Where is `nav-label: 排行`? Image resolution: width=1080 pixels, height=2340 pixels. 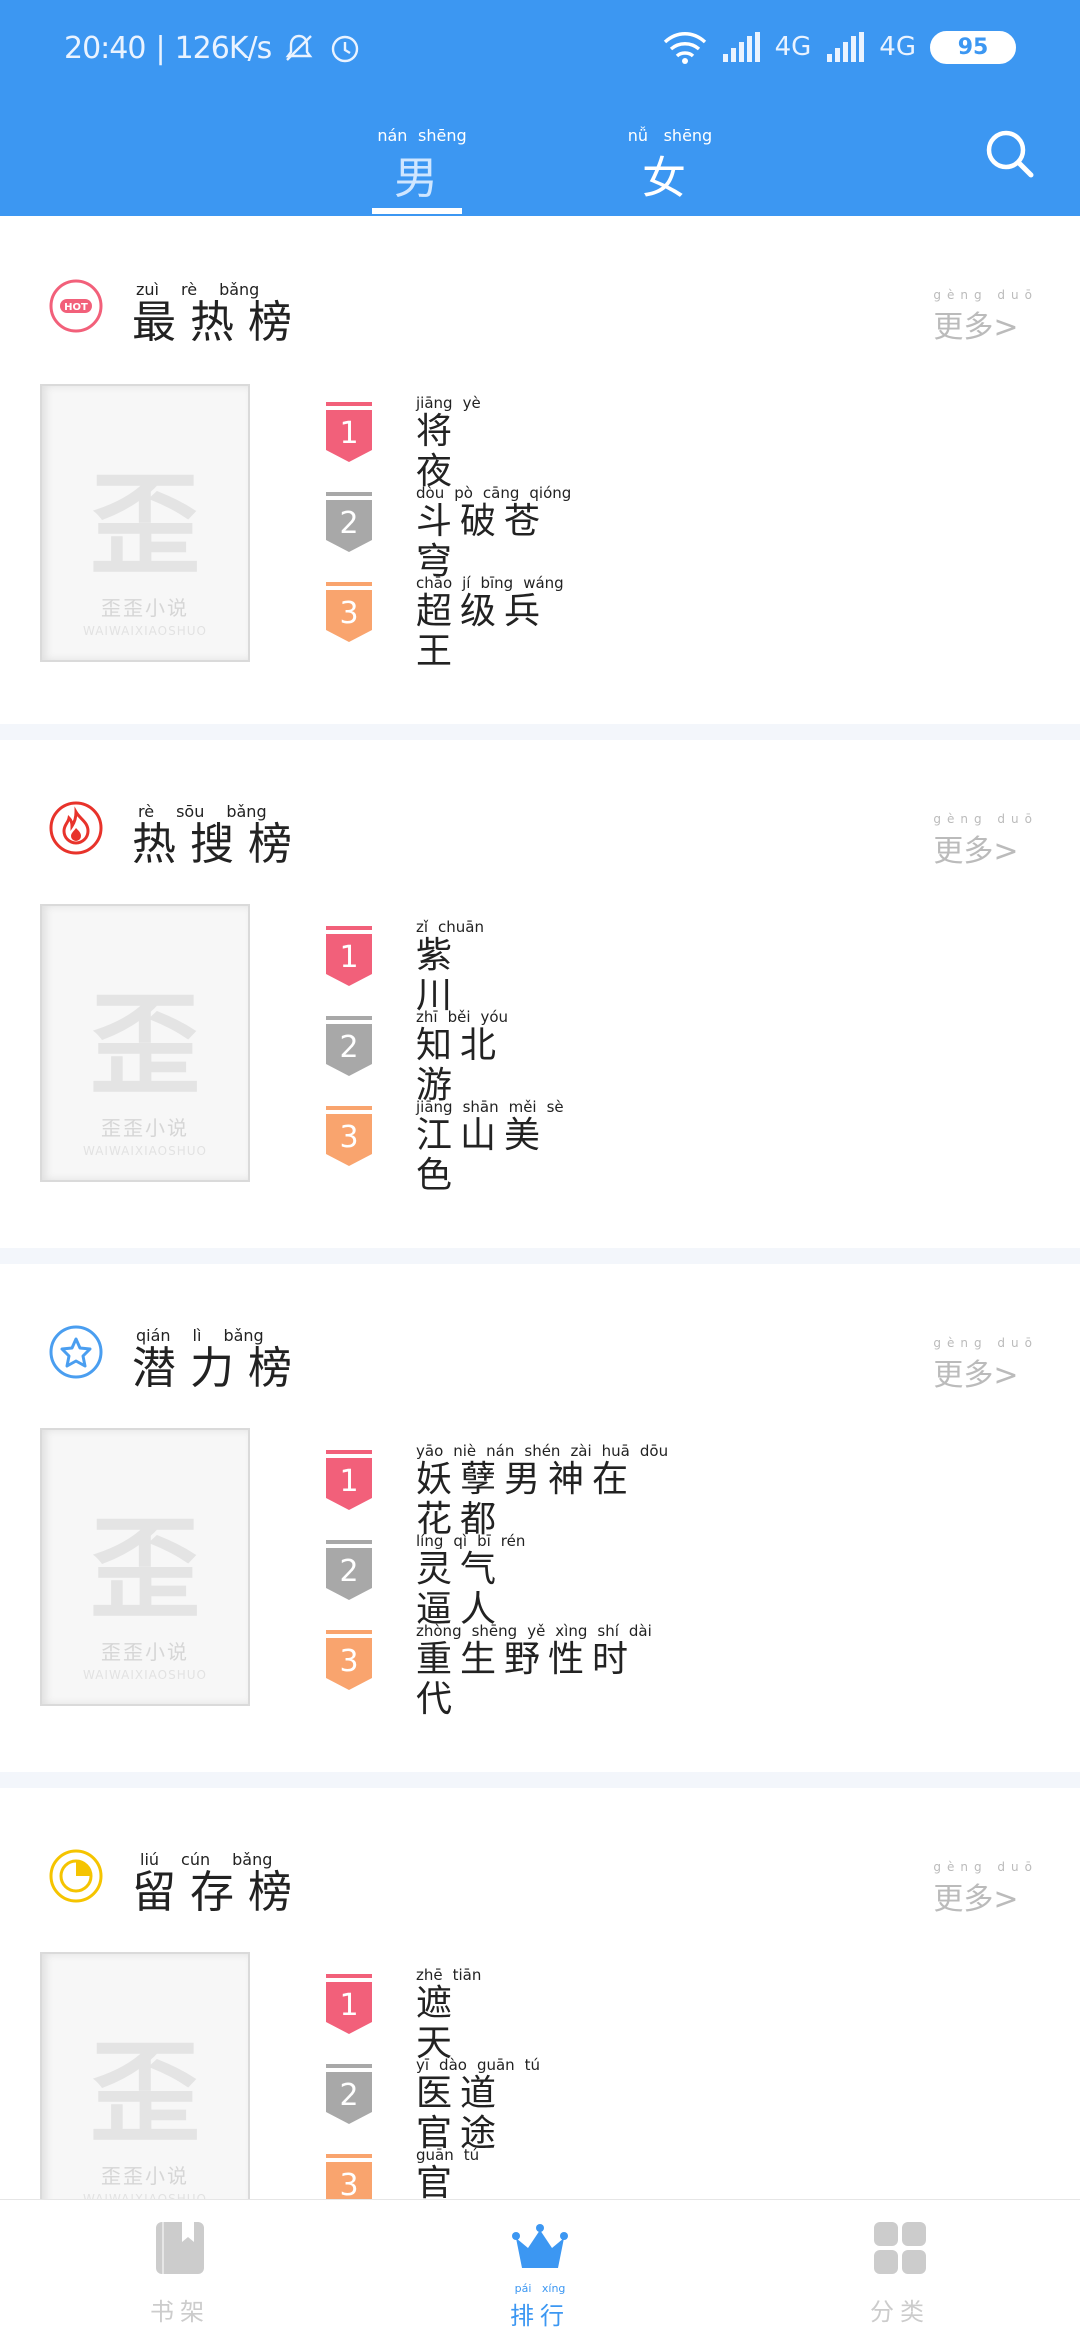 nav-label: 排行 is located at coordinates (540, 2316).